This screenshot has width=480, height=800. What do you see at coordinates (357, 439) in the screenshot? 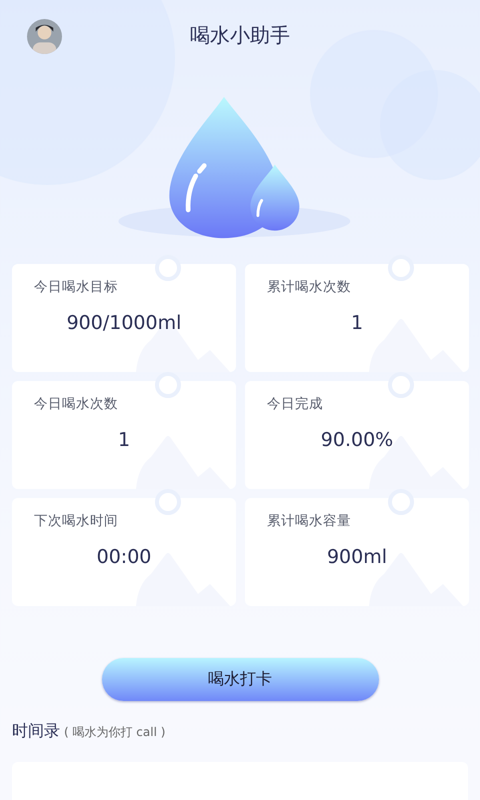
I see `stat-value: 90.00%` at bounding box center [357, 439].